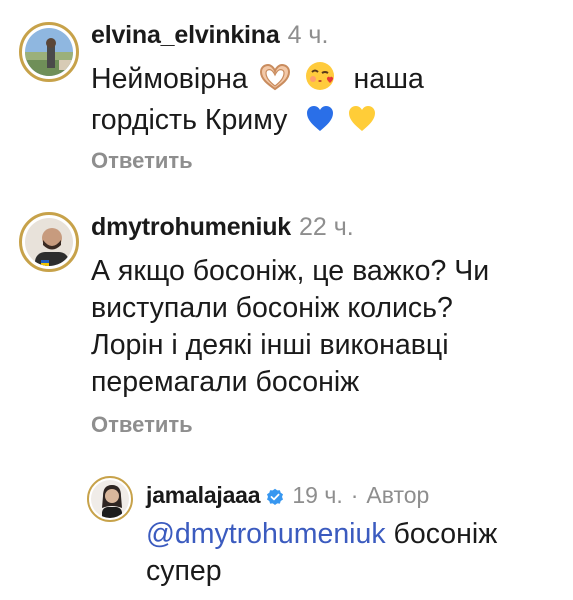 This screenshot has width=573, height=600. Describe the element at coordinates (266, 534) in the screenshot. I see `mention-link: @dmytrohumeniuk` at that location.